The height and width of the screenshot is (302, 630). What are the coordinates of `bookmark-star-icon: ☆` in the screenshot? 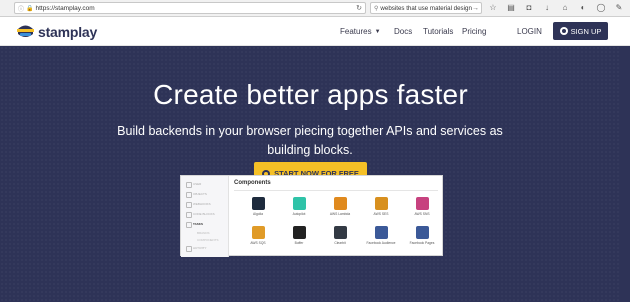 It's located at (493, 8).